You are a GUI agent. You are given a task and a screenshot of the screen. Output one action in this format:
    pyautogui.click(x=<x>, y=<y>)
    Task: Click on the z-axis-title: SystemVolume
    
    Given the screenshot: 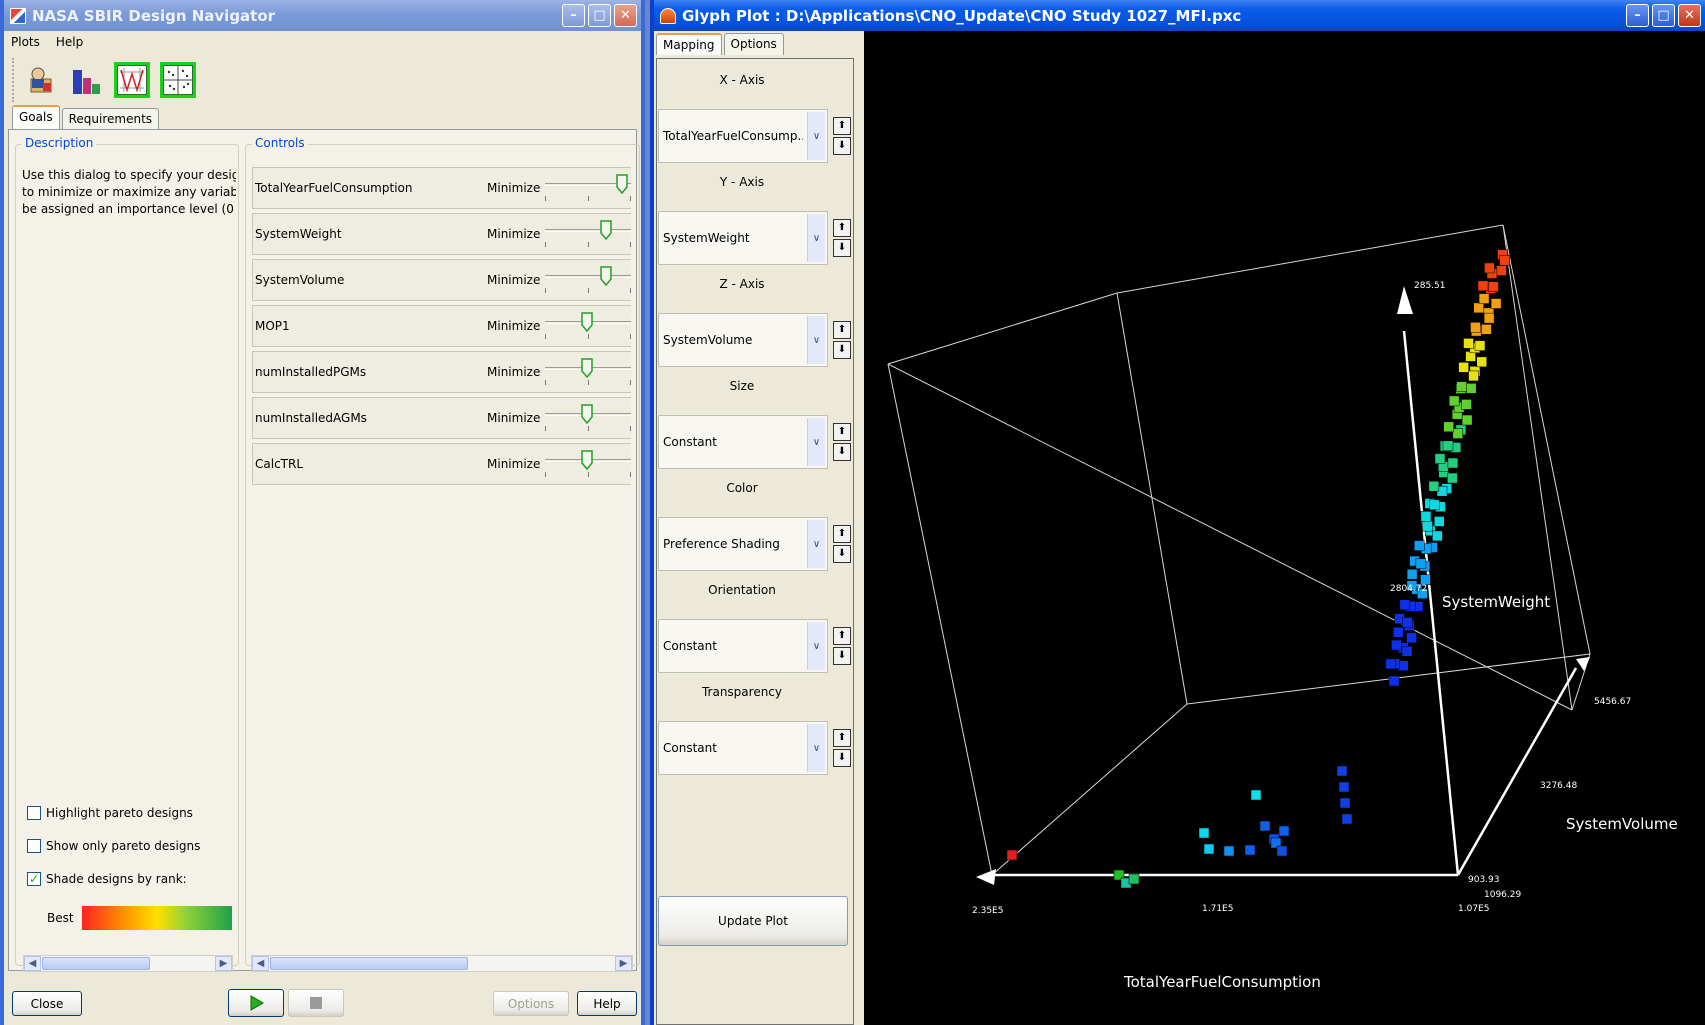 What is the action you would take?
    pyautogui.click(x=1622, y=824)
    